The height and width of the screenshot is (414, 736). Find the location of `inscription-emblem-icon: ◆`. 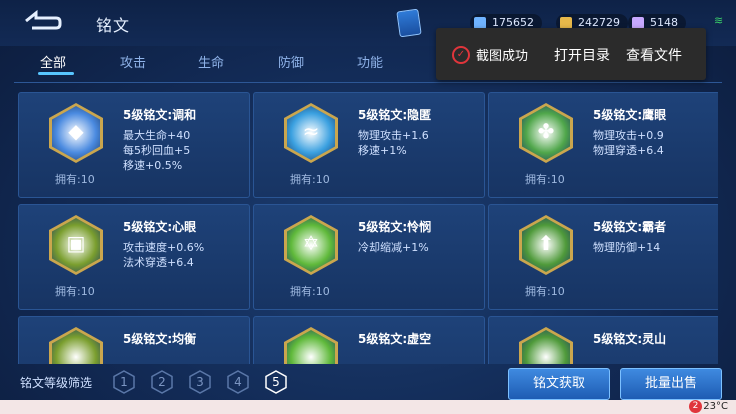

inscription-emblem-icon: ◆ is located at coordinates (76, 133).